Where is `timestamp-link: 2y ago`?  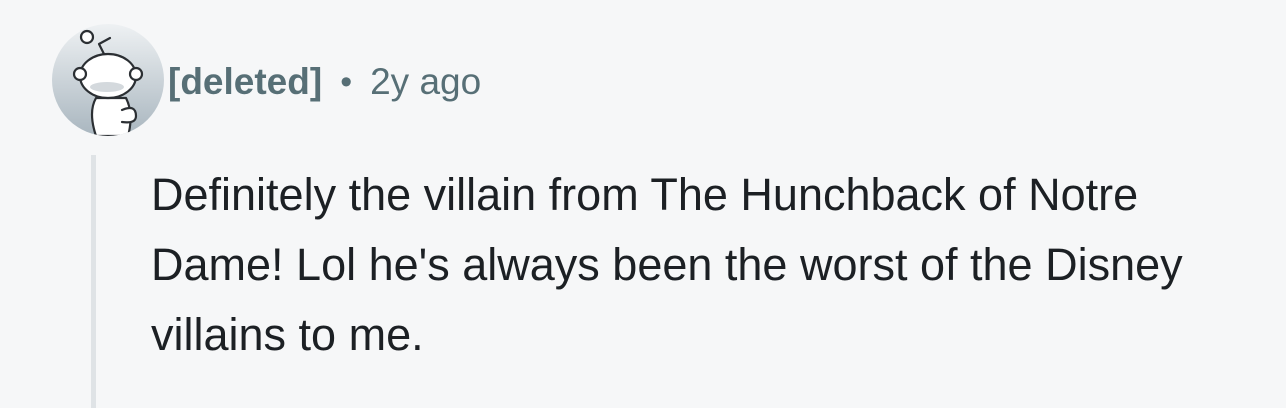
timestamp-link: 2y ago is located at coordinates (425, 82).